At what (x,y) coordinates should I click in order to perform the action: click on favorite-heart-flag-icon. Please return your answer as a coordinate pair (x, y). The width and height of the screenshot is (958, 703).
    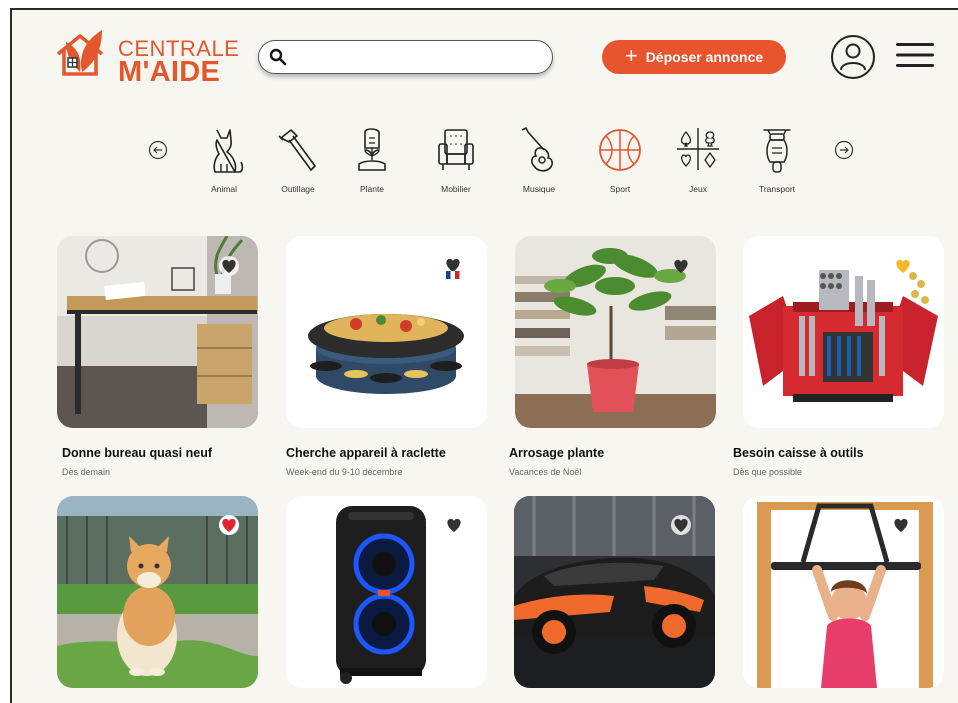
    Looking at the image, I should click on (453, 269).